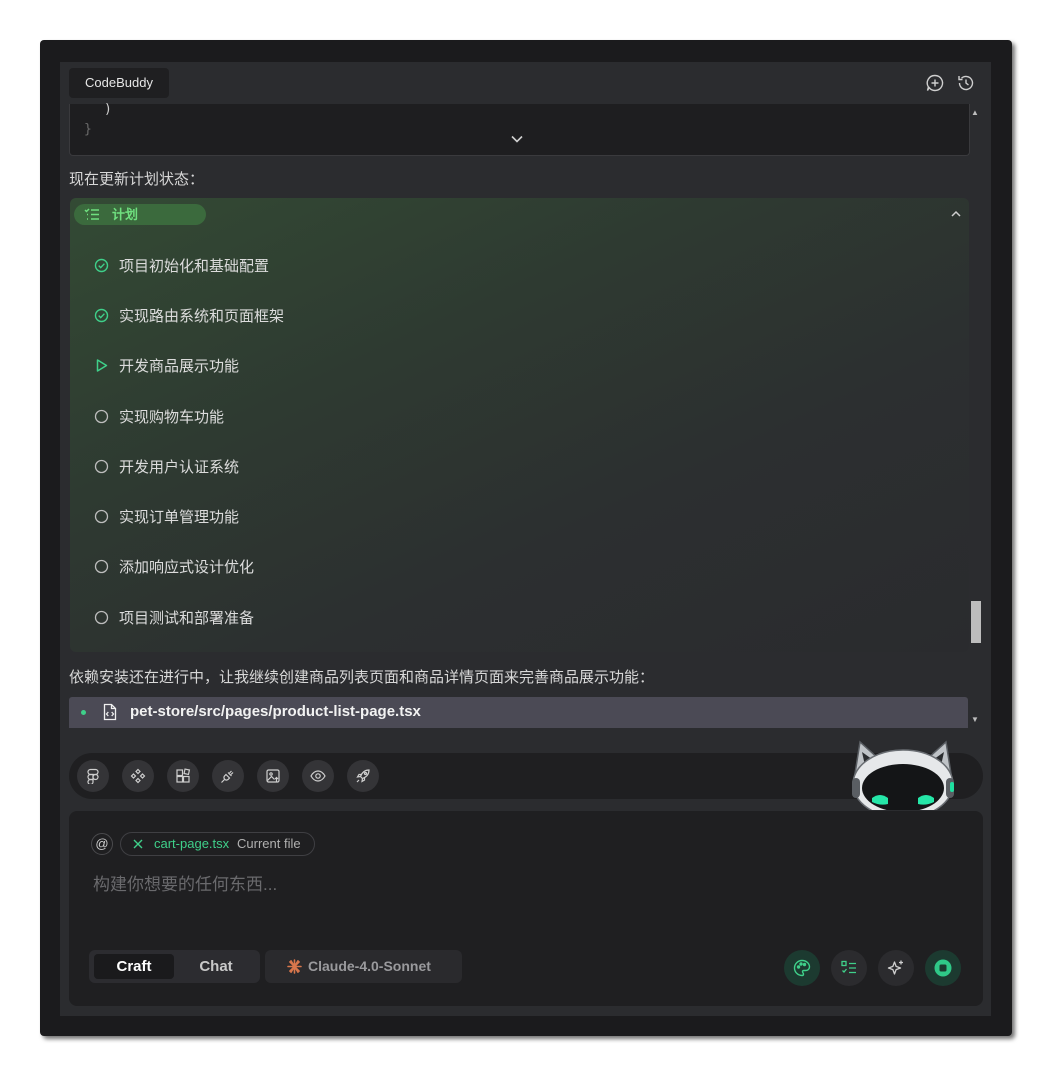 The height and width of the screenshot is (1076, 1051). I want to click on context-file-chip: cart-page.tsx Current file, so click(217, 844).